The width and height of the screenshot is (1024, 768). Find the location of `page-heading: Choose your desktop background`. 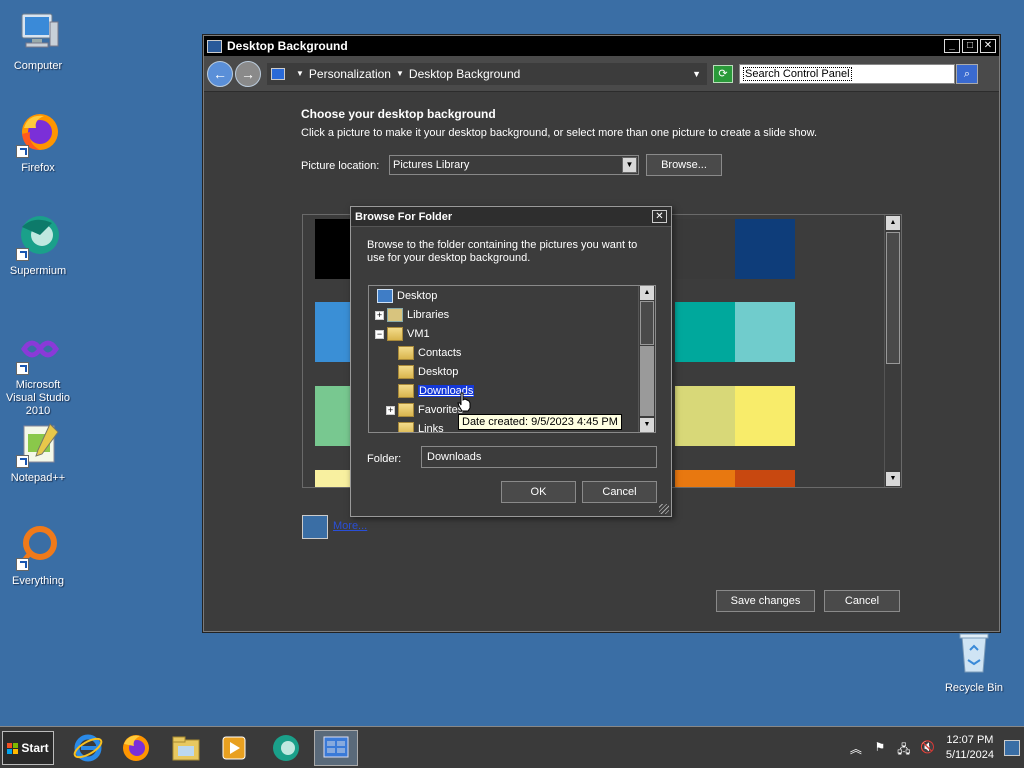

page-heading: Choose your desktop background is located at coordinates (398, 114).